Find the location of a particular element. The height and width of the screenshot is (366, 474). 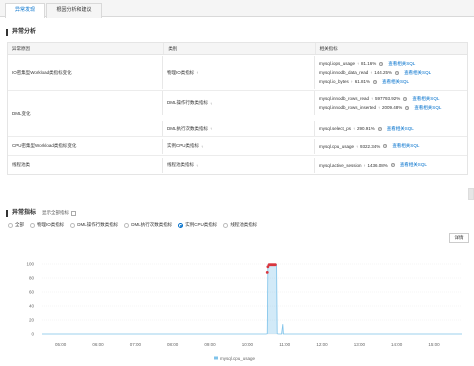

table-header: 异常原因 类别 相关指标 is located at coordinates (237, 49).